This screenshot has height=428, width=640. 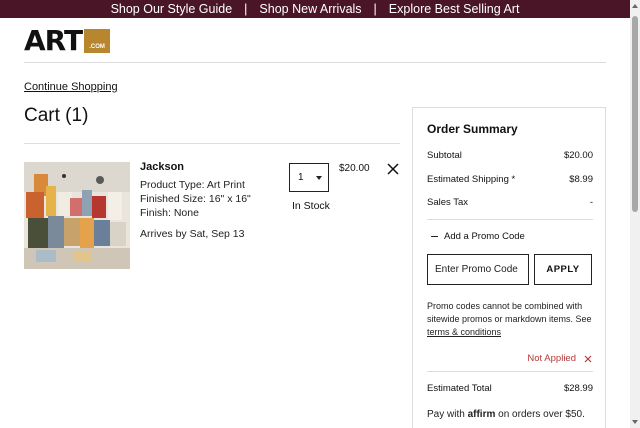 I want to click on item-price: $20.00, so click(x=354, y=168).